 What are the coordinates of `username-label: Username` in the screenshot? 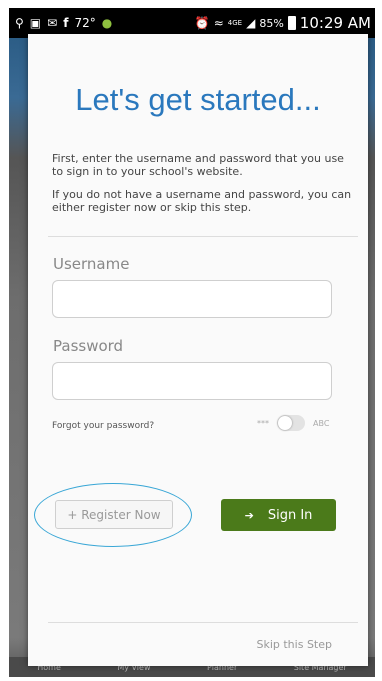 It's located at (91, 264).